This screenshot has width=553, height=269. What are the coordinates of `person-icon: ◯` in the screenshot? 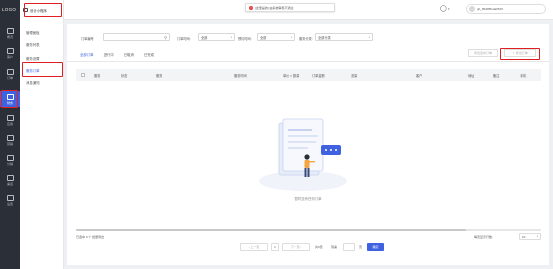 It's located at (443, 8).